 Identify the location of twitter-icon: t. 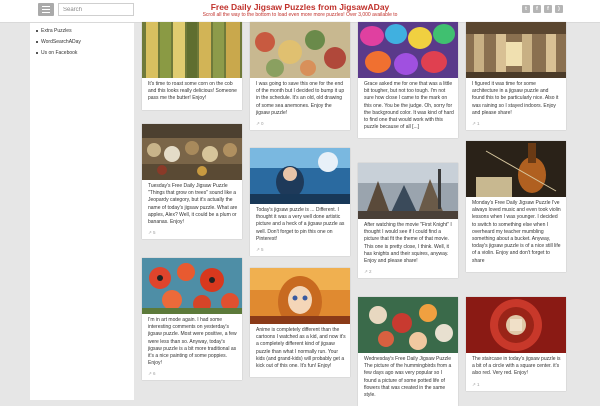
(526, 9).